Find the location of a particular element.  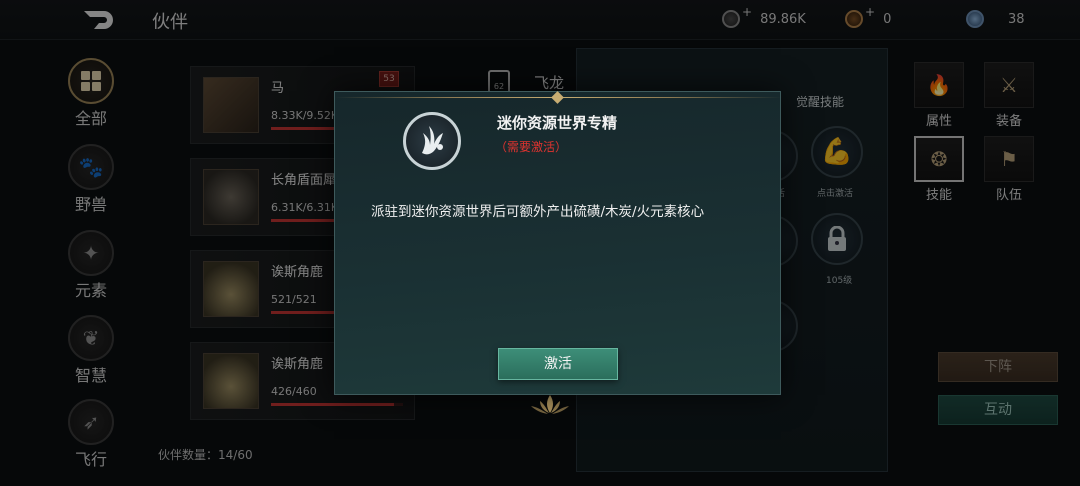

dialog-gem-ornament is located at coordinates (557, 97).